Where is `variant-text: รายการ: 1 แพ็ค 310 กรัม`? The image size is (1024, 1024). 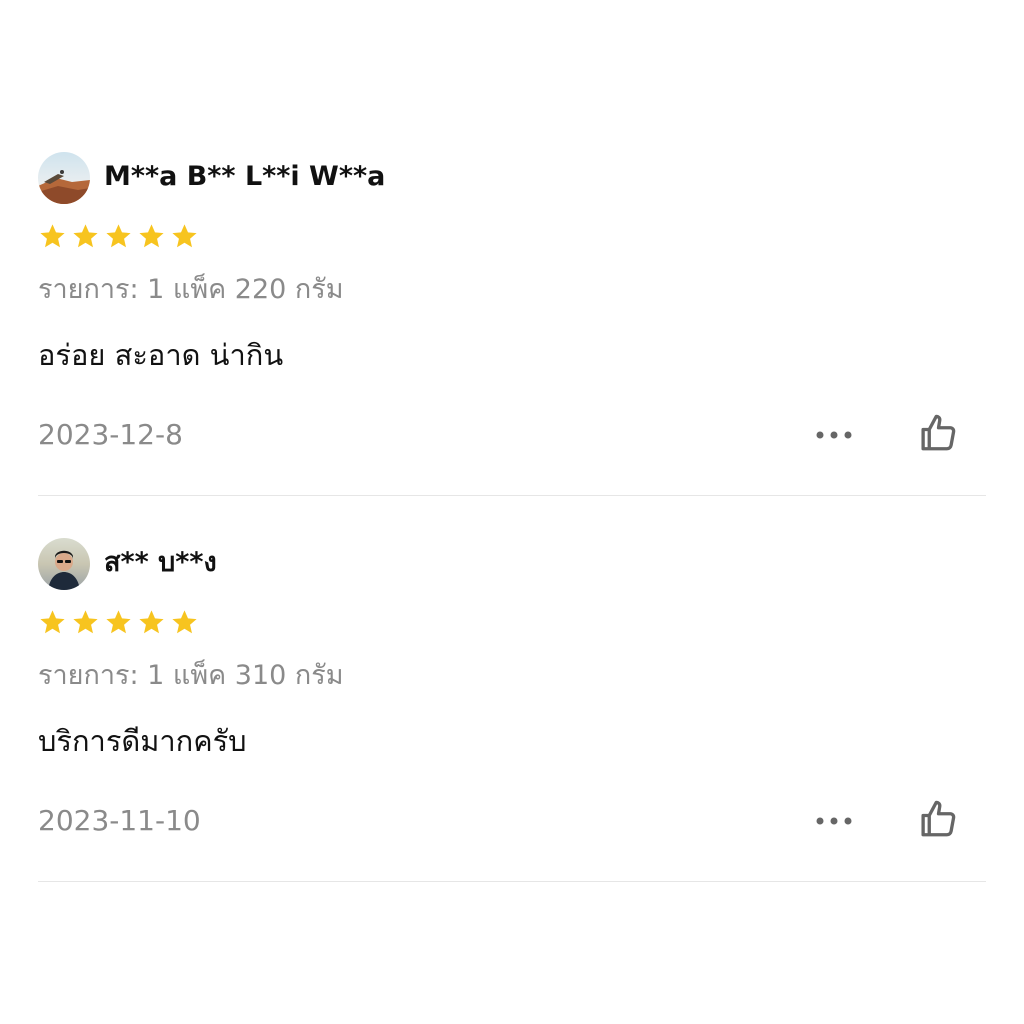 variant-text: รายการ: 1 แพ็ค 310 กรัม is located at coordinates (191, 675).